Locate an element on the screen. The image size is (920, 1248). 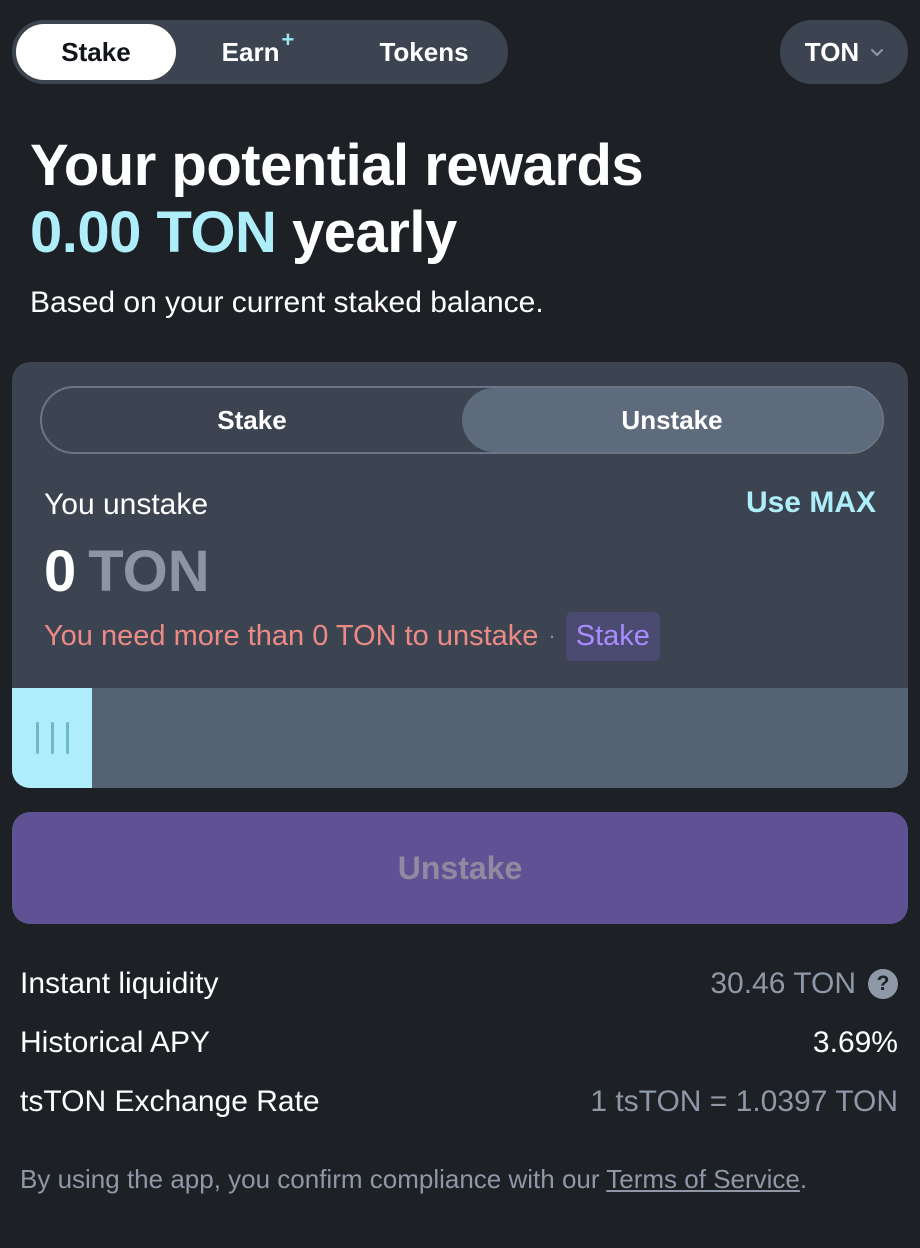
info-row-instant-liquidity: Instant liquidity 30.46 TON ? is located at coordinates (459, 984).